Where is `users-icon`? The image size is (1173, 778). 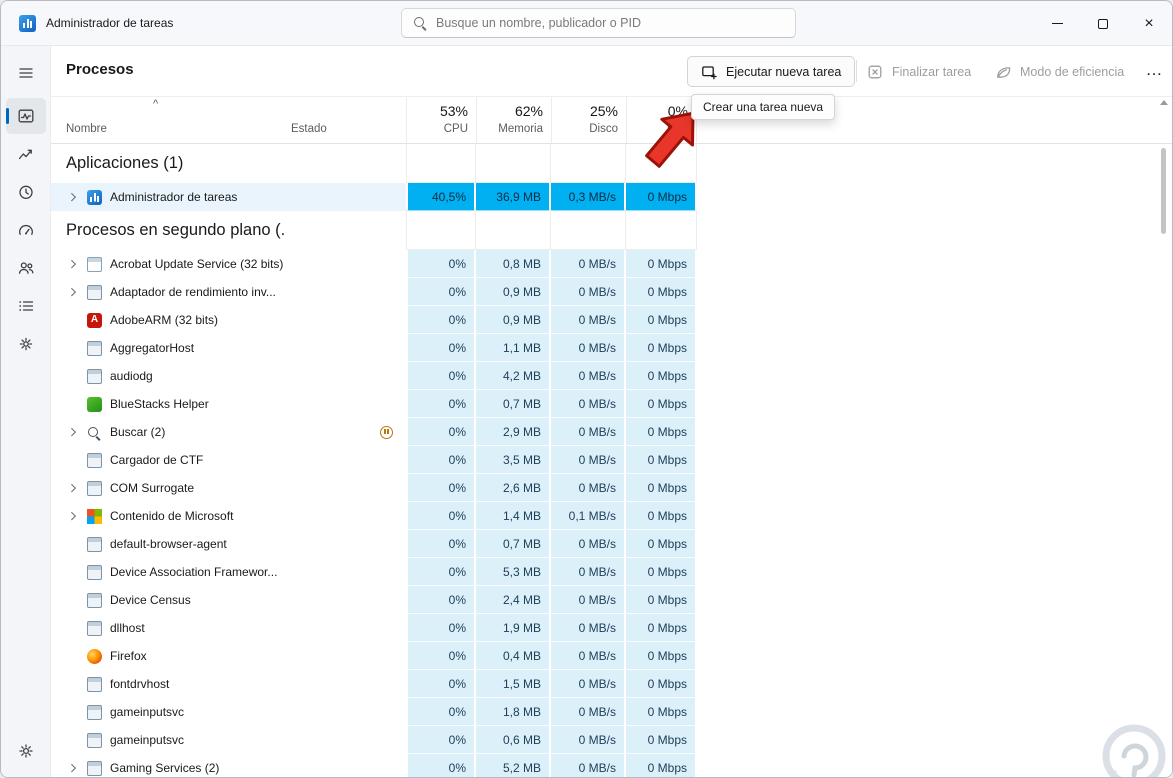 users-icon is located at coordinates (25, 268).